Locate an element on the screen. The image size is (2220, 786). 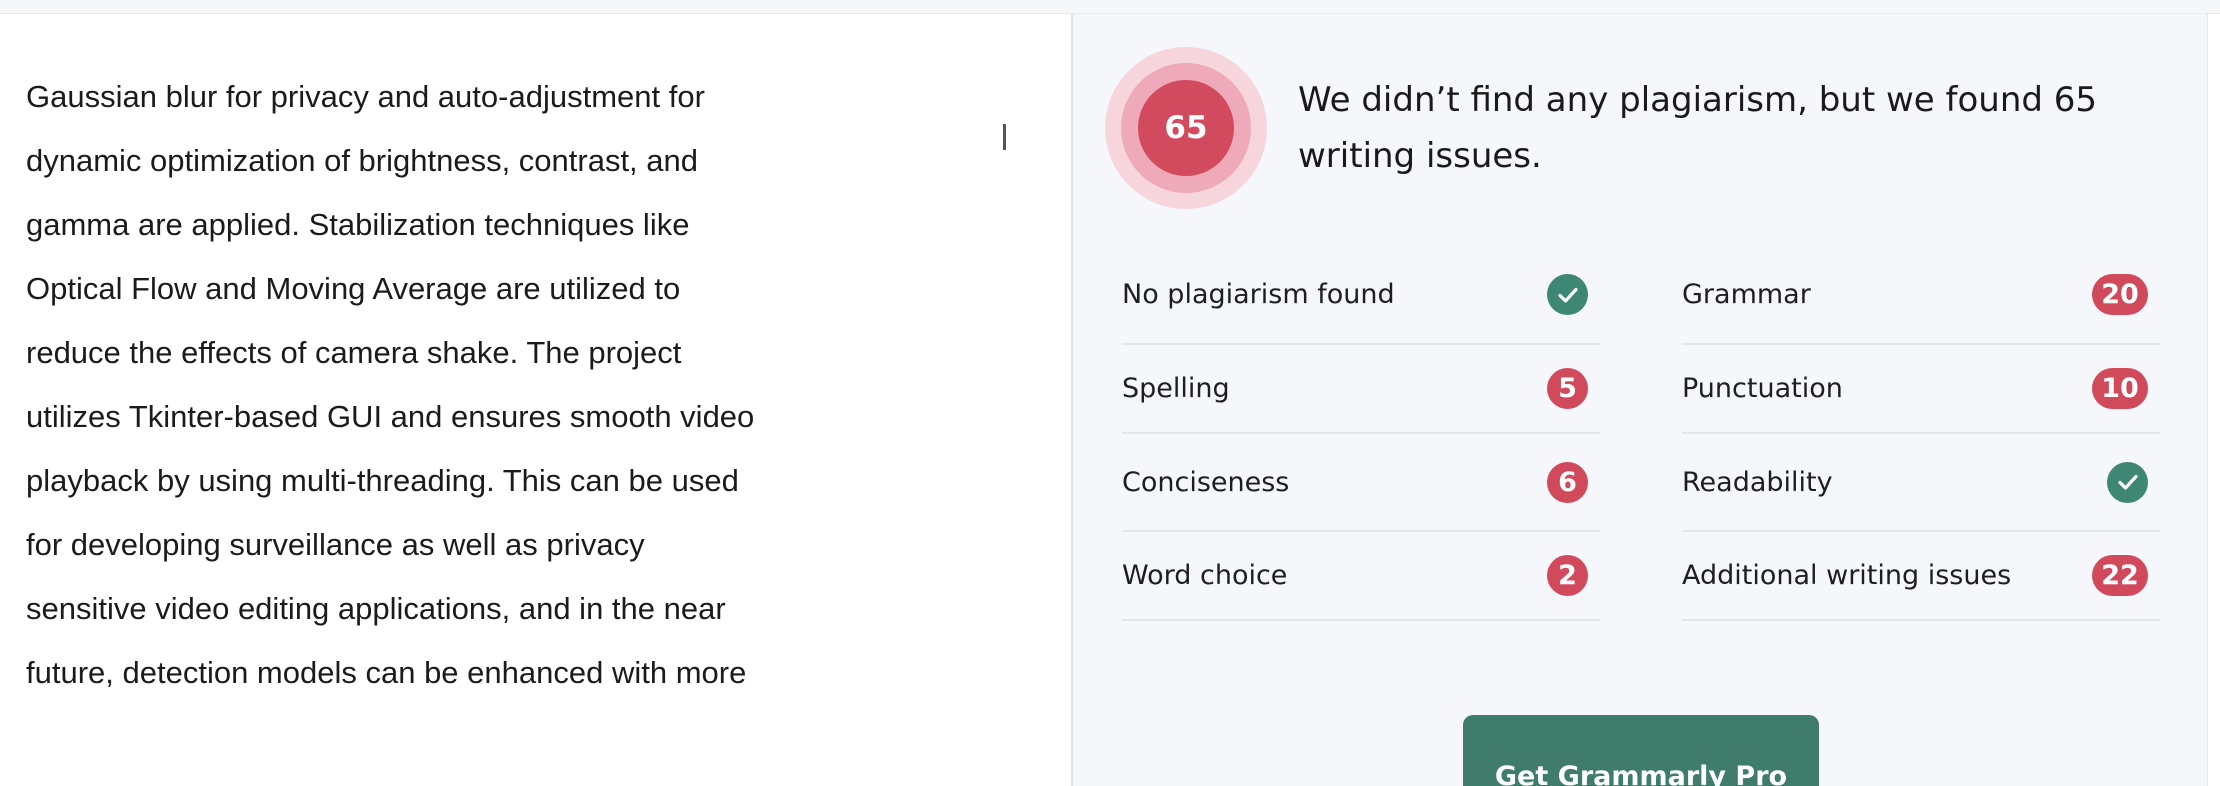
issue-label: Readability is located at coordinates (1757, 482).